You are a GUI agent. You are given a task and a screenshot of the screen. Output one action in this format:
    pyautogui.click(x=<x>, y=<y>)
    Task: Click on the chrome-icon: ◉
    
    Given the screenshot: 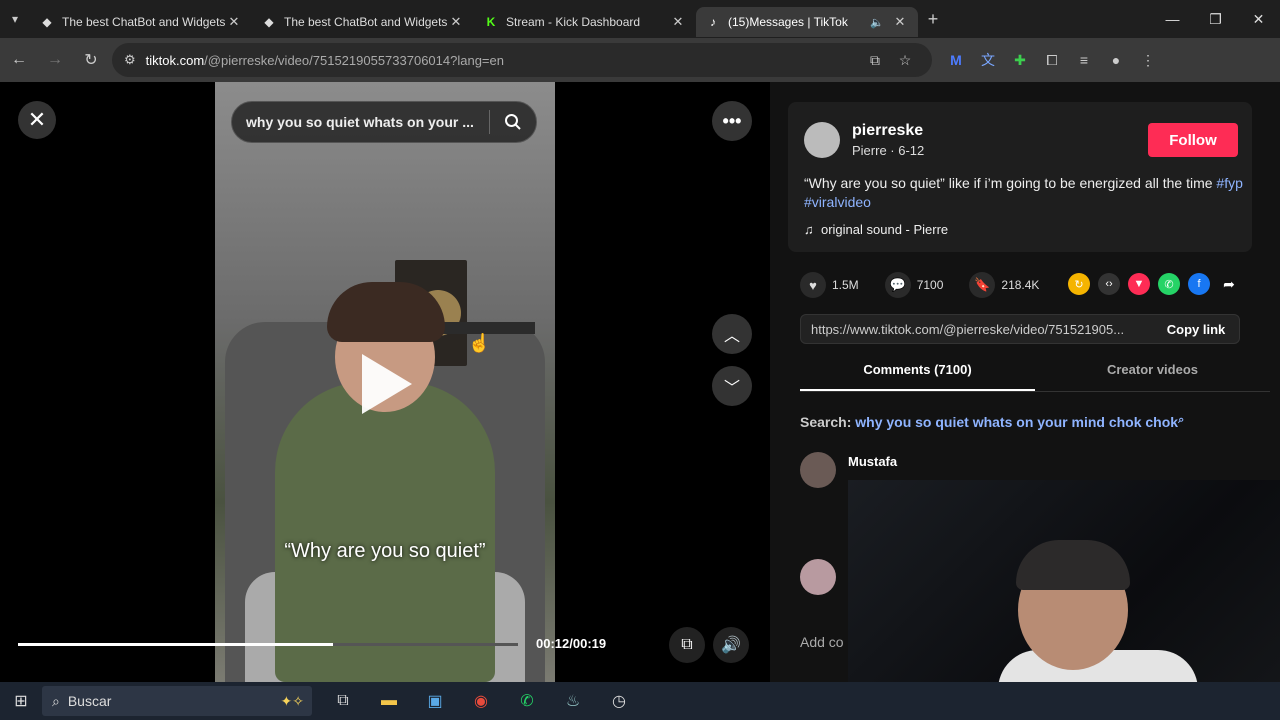 What is the action you would take?
    pyautogui.click(x=481, y=701)
    